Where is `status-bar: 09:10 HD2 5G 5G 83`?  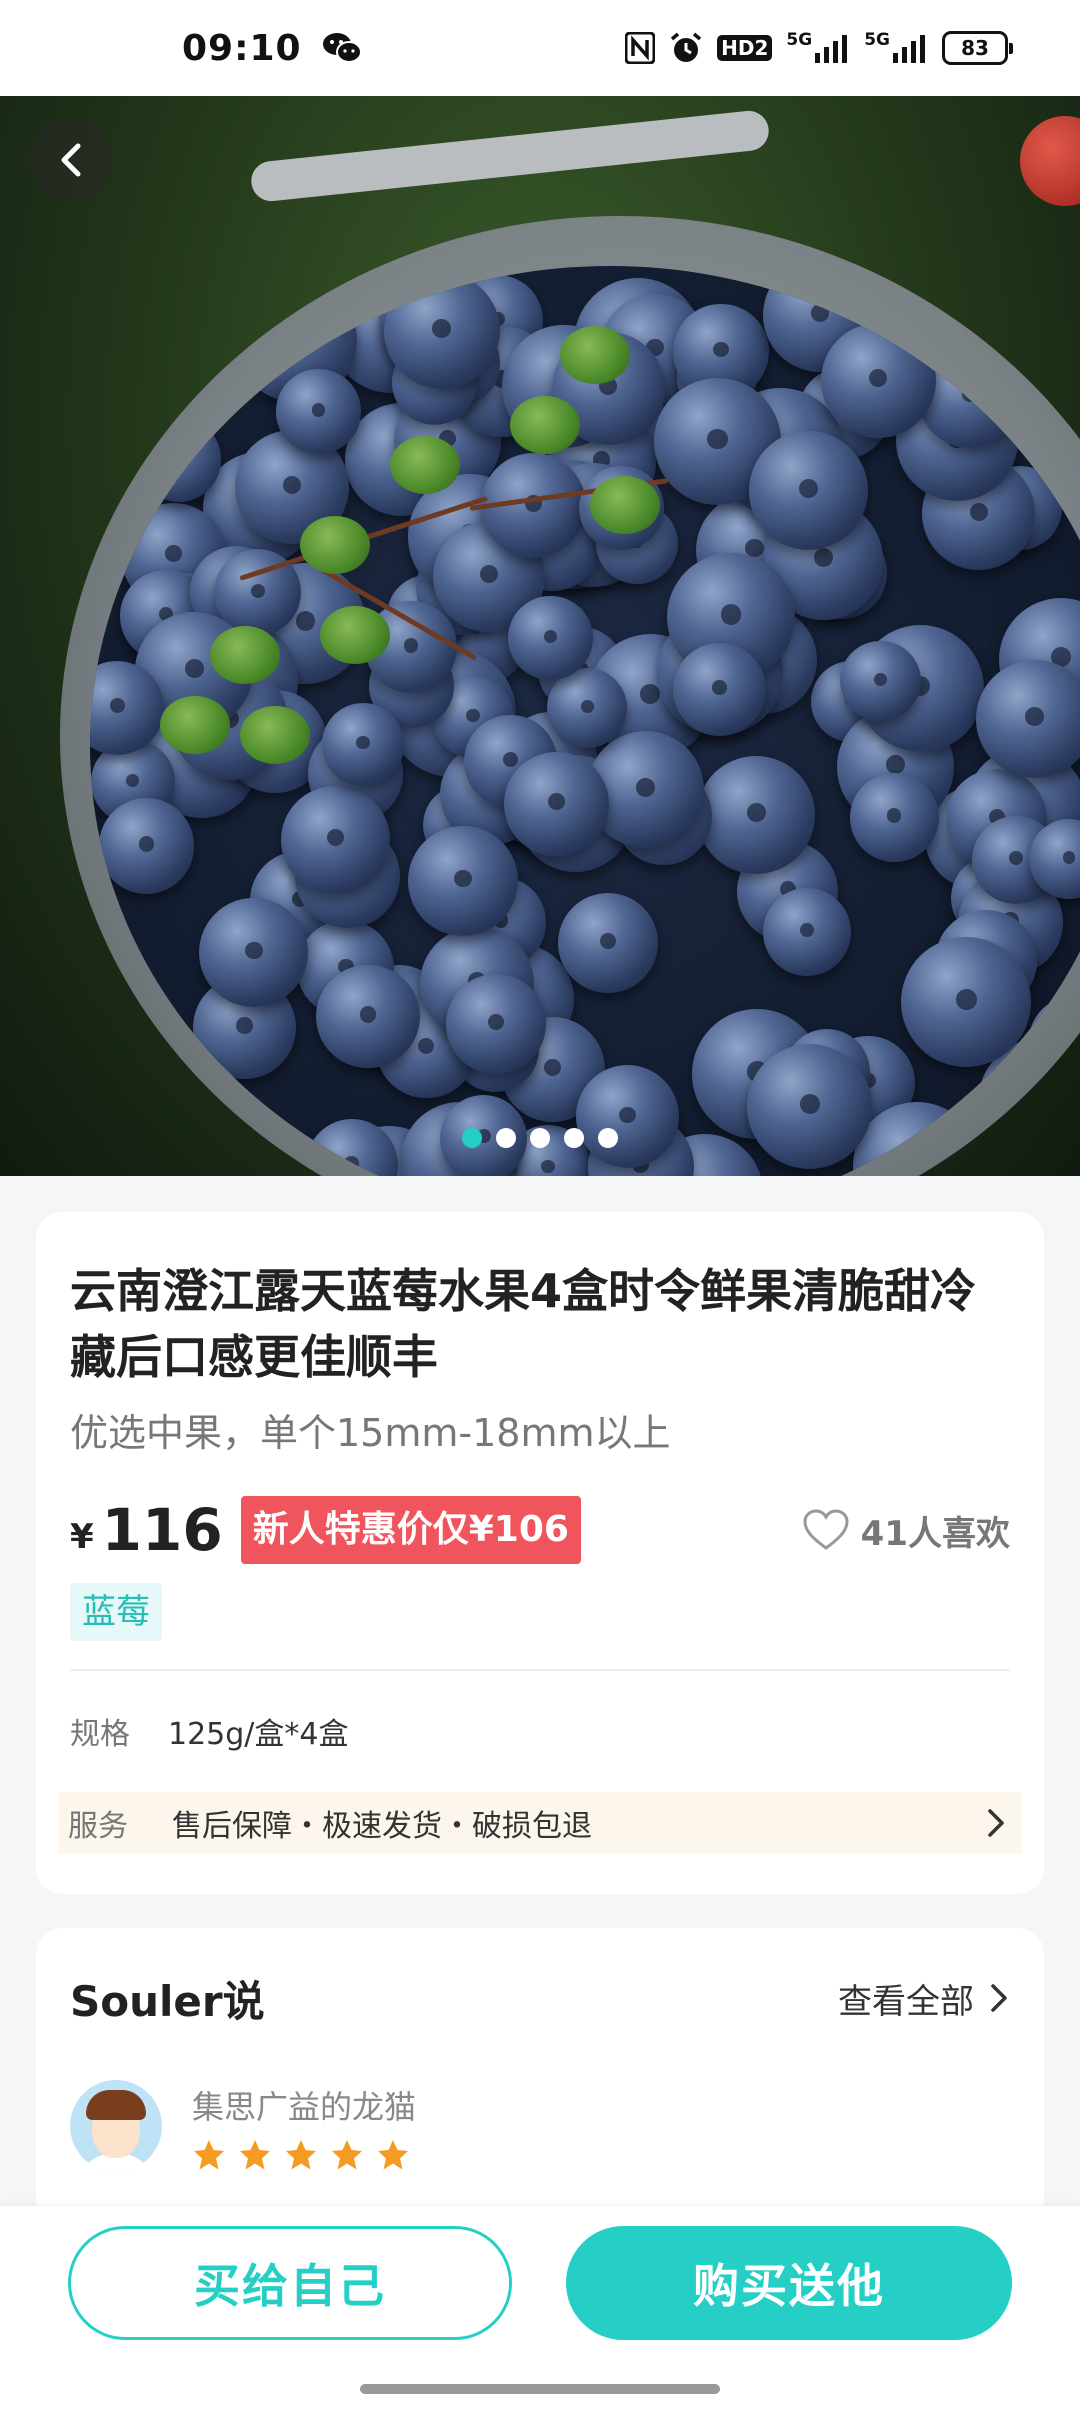
status-bar: 09:10 HD2 5G 5G 83 is located at coordinates (540, 48).